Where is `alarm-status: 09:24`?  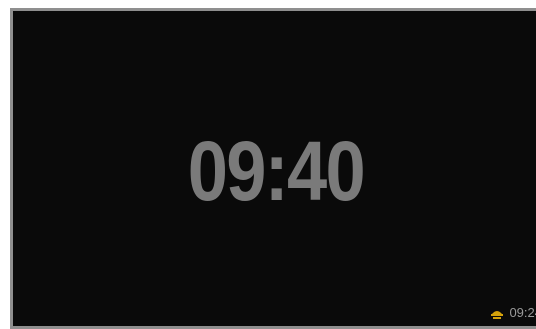
alarm-status: 09:24 is located at coordinates (513, 312).